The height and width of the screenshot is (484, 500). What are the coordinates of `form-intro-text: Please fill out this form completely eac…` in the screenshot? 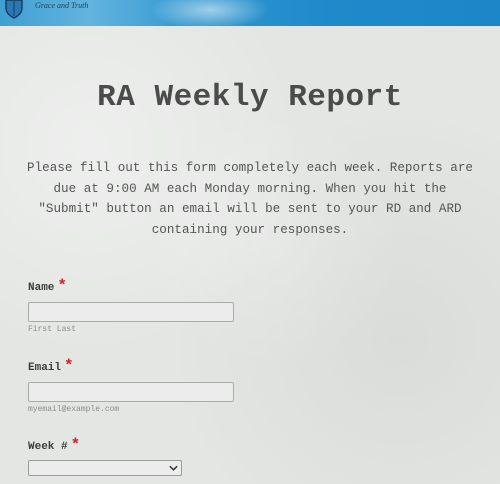 It's located at (250, 199).